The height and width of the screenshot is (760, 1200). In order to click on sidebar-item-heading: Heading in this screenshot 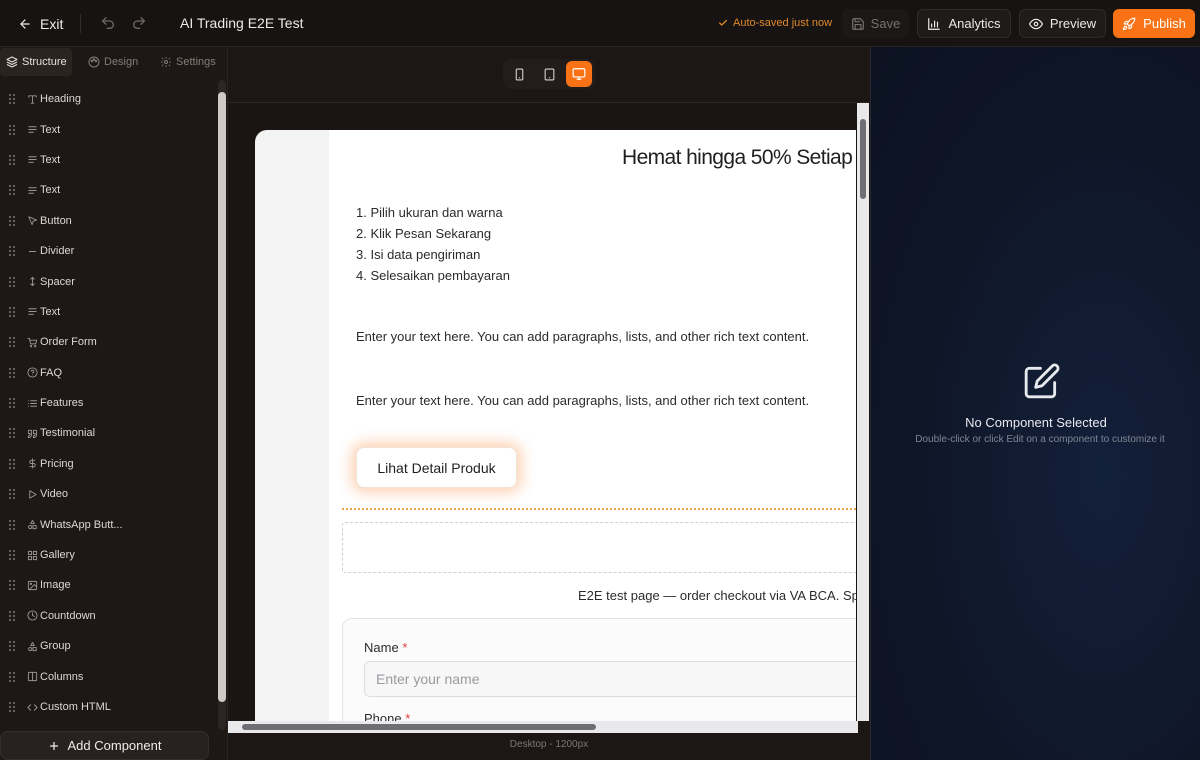, I will do `click(107, 99)`.